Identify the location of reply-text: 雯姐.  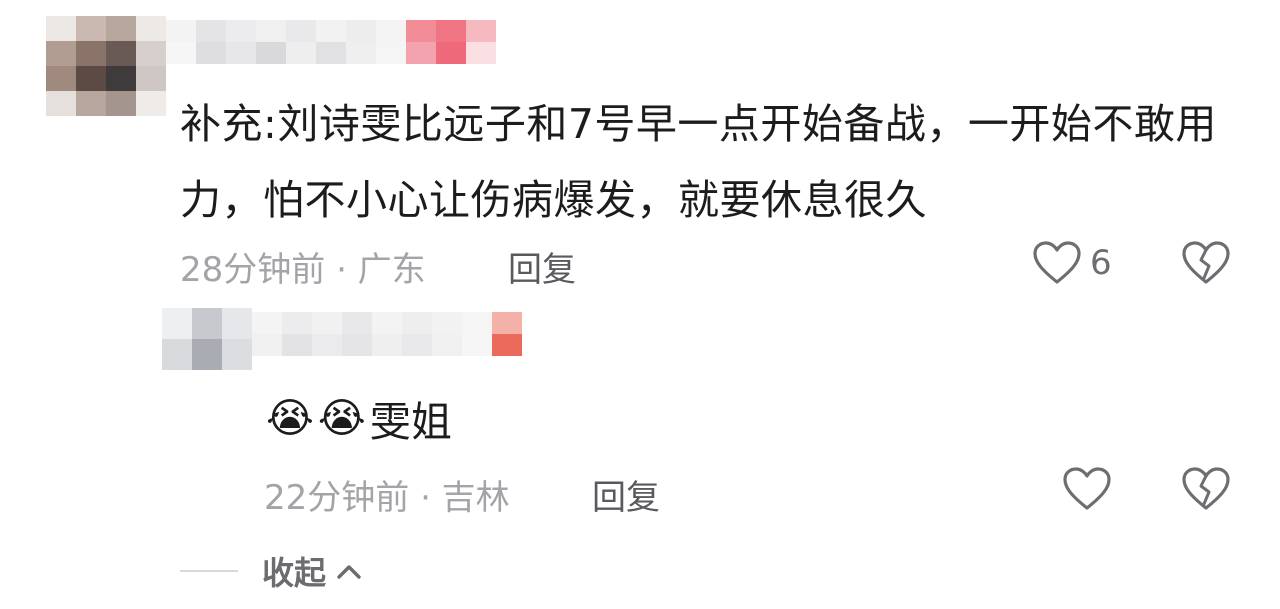
(410, 422).